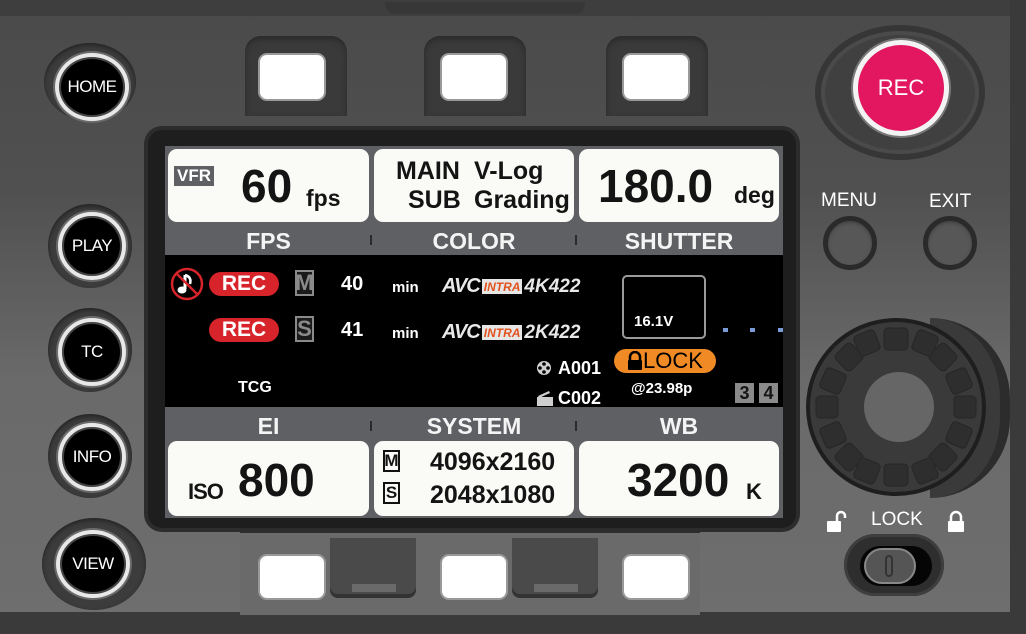 The width and height of the screenshot is (1026, 634). What do you see at coordinates (206, 491) in the screenshot?
I see `iso-prefix: ISO` at bounding box center [206, 491].